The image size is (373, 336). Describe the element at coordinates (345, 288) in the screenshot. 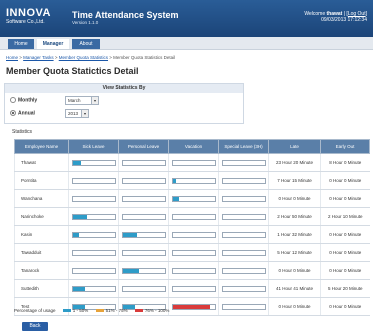

I see `early-out-value: 5 Hour 20 Minute` at that location.